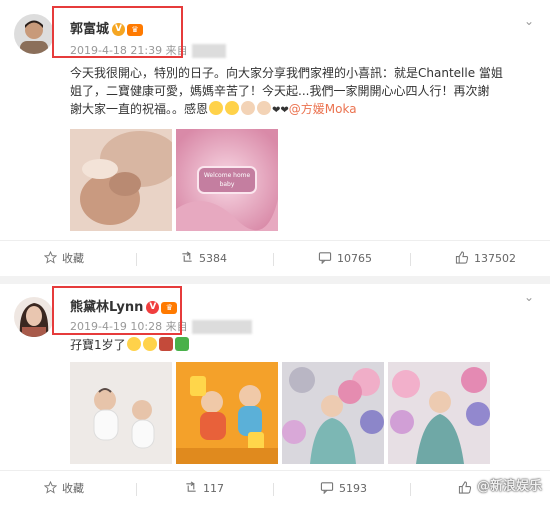 The width and height of the screenshot is (550, 506). I want to click on action-bar: 收藏 117 5193, so click(275, 488).